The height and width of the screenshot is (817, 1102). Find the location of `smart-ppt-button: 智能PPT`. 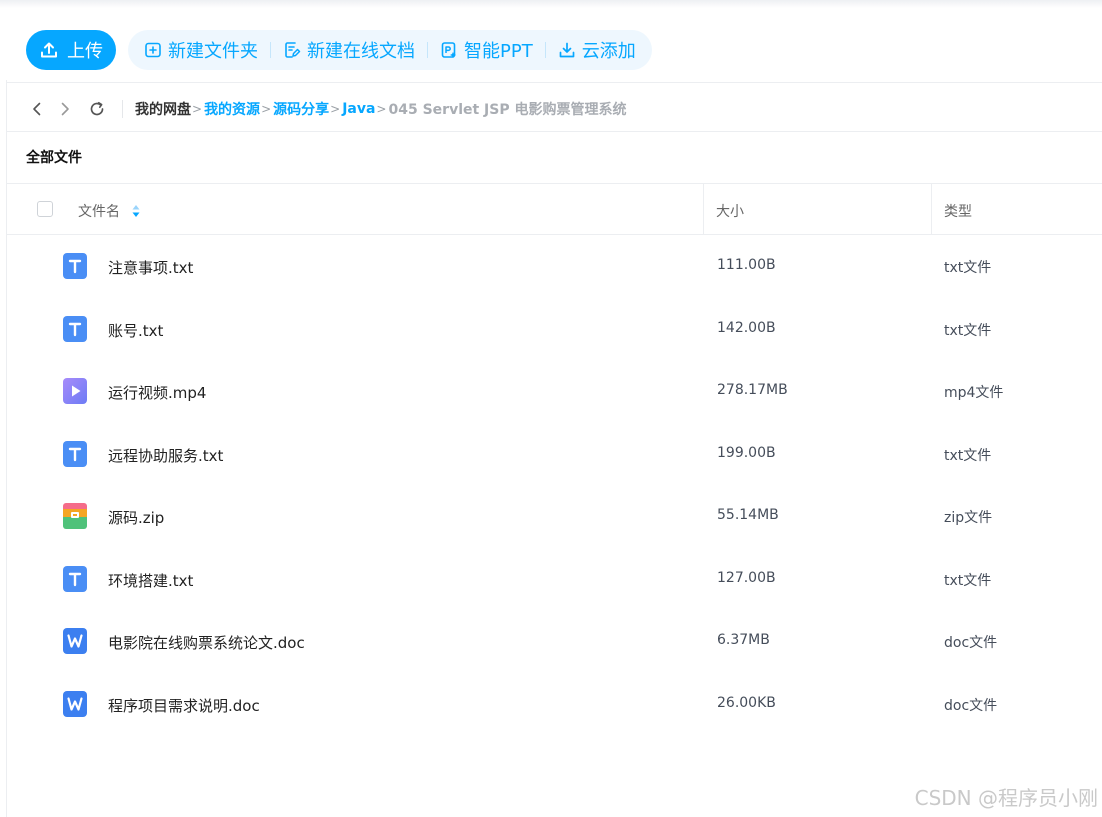

smart-ppt-button: 智能PPT is located at coordinates (486, 50).